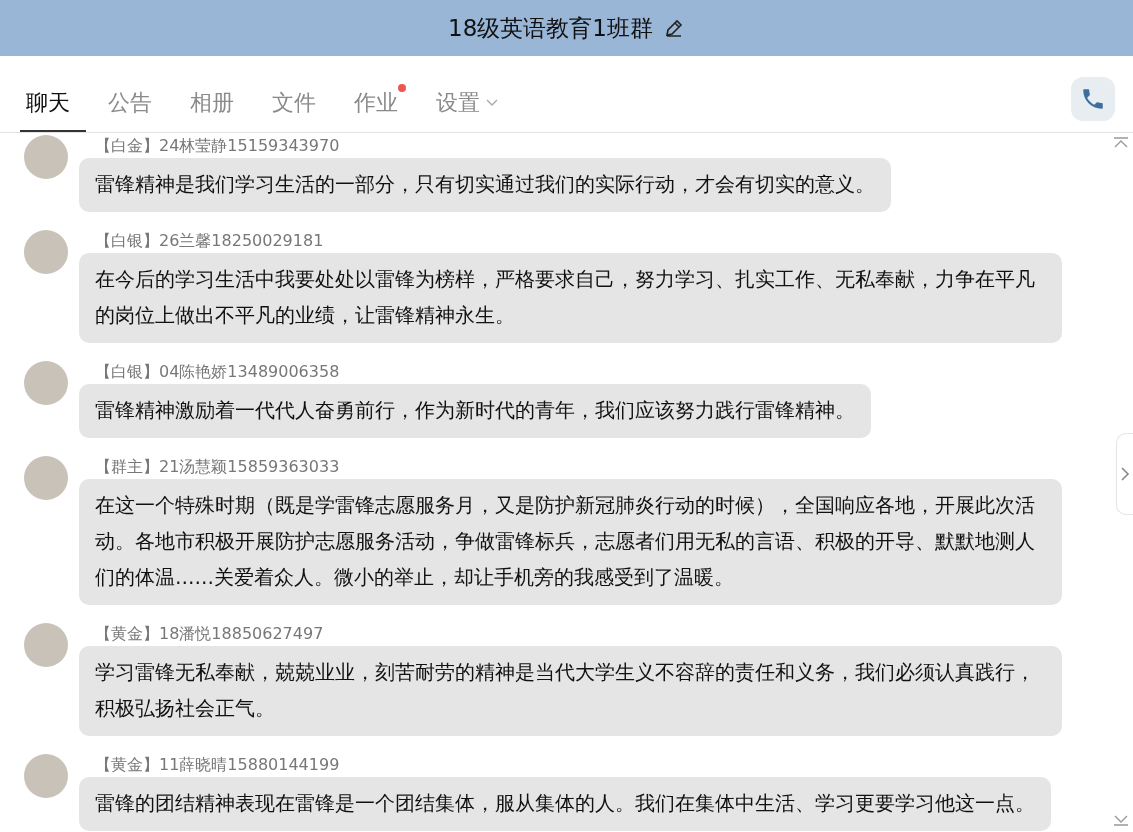 This screenshot has height=832, width=1133. I want to click on message-bubble: 在今后的学习生活中我要处处以雷锋为榜样，严格要求自己，努力学习、扎实工作、无私奉献，力争在平凡的岗位上做出不平凡的业绩，让雷锋精神永生。, so click(570, 298).